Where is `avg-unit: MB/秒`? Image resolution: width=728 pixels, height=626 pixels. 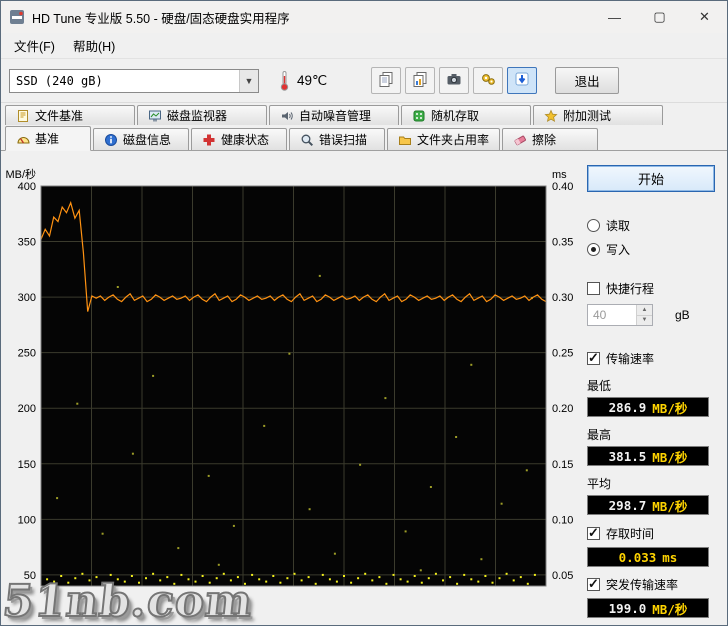 avg-unit: MB/秒 is located at coordinates (670, 506).